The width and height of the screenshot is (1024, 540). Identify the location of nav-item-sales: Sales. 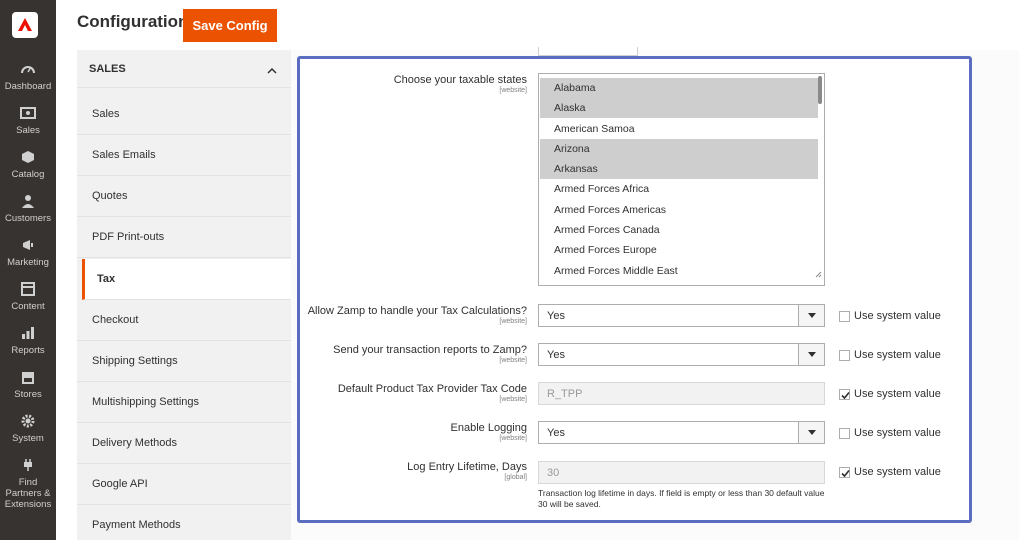
(28, 121).